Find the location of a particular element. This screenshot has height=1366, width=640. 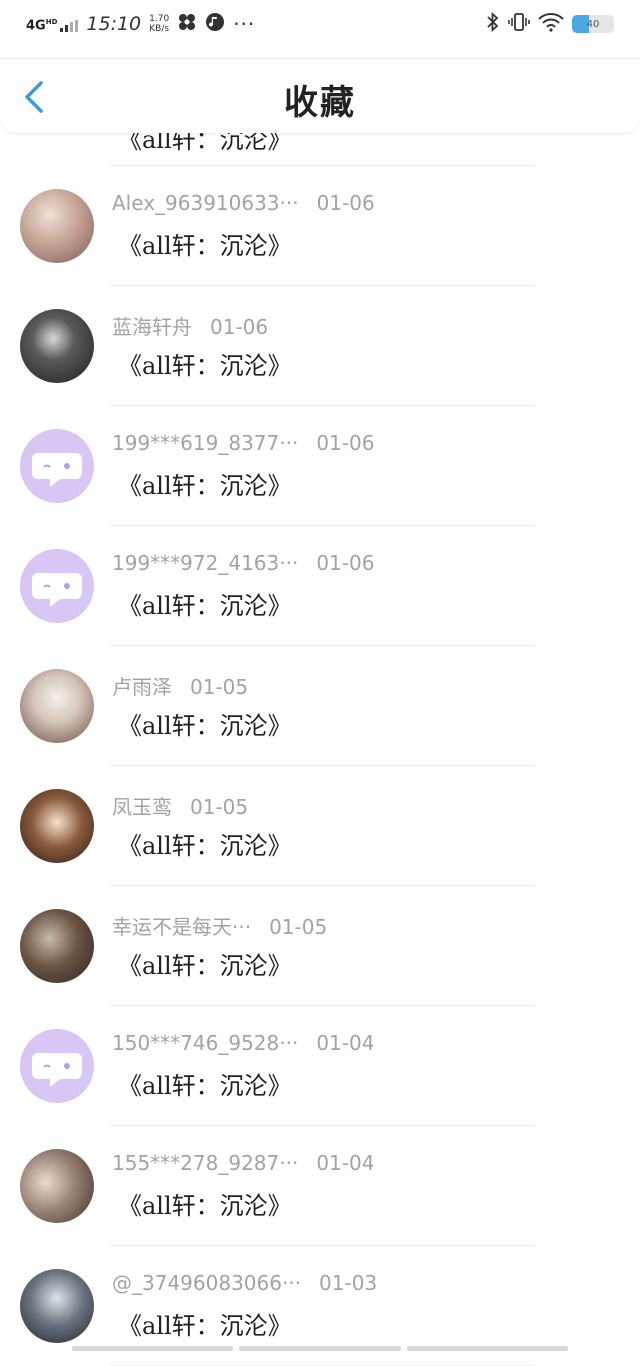

battery-level: 40 is located at coordinates (593, 24).